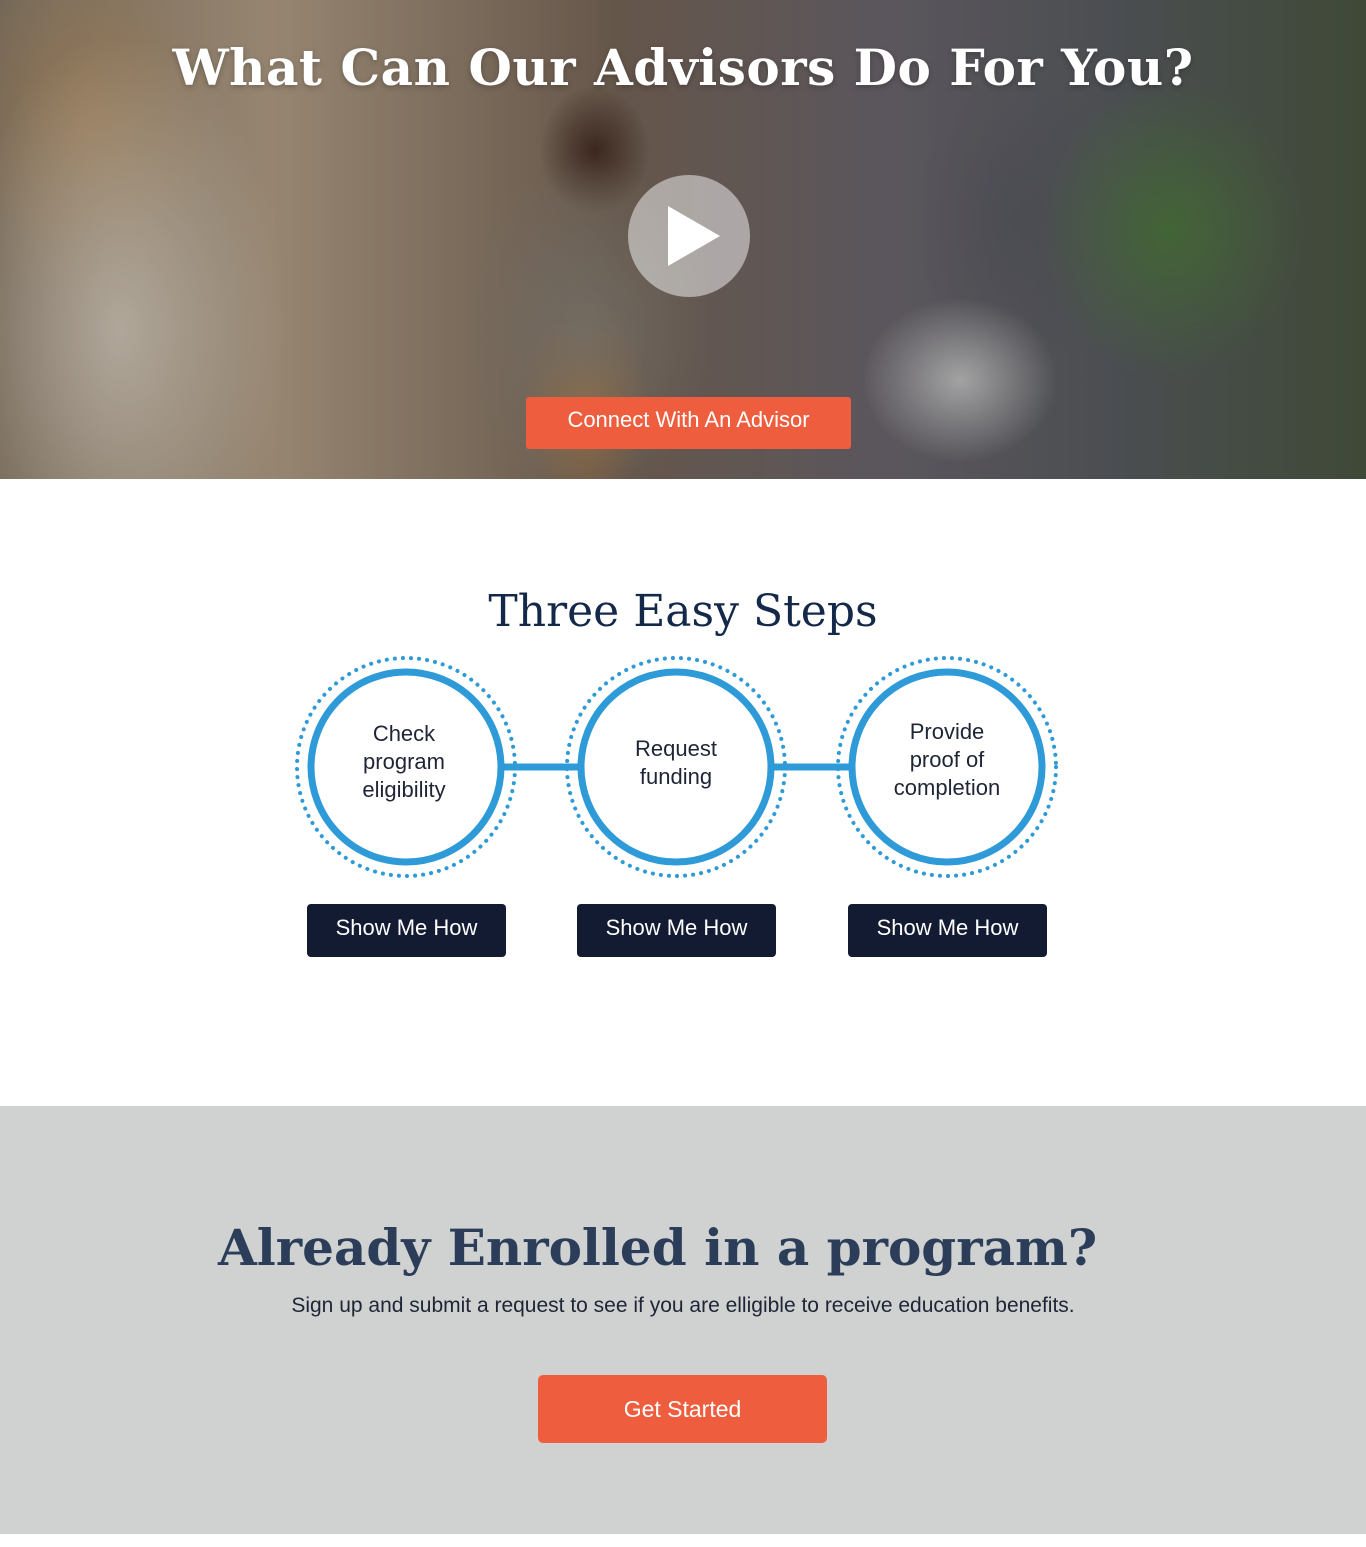  I want to click on step-3-line-3: completion, so click(947, 787).